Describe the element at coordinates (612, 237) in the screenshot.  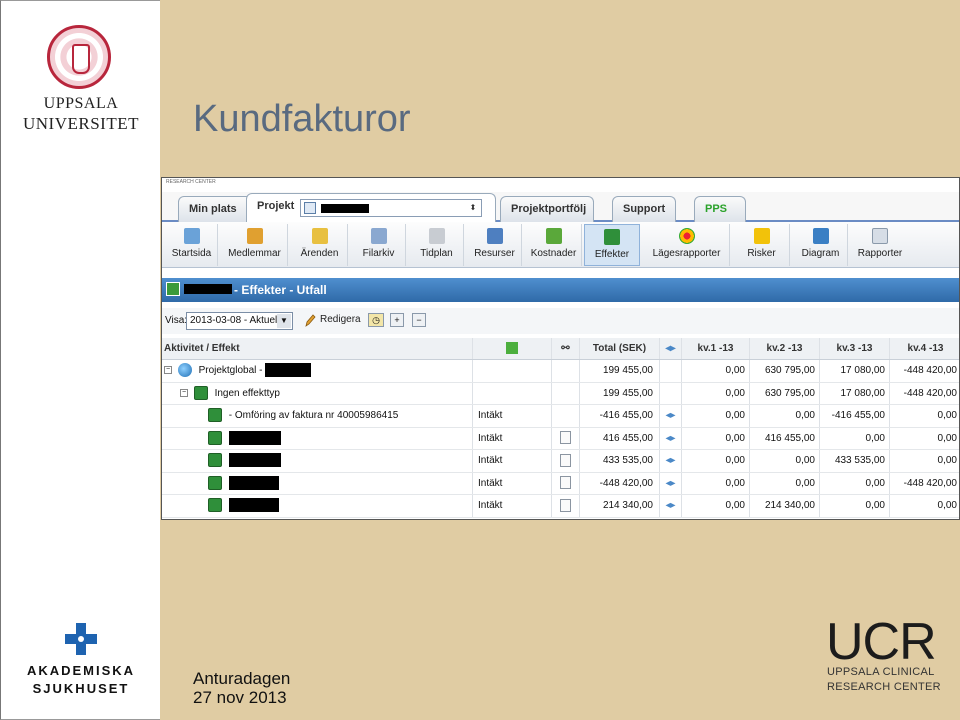
I see `effects-chart-icon` at that location.